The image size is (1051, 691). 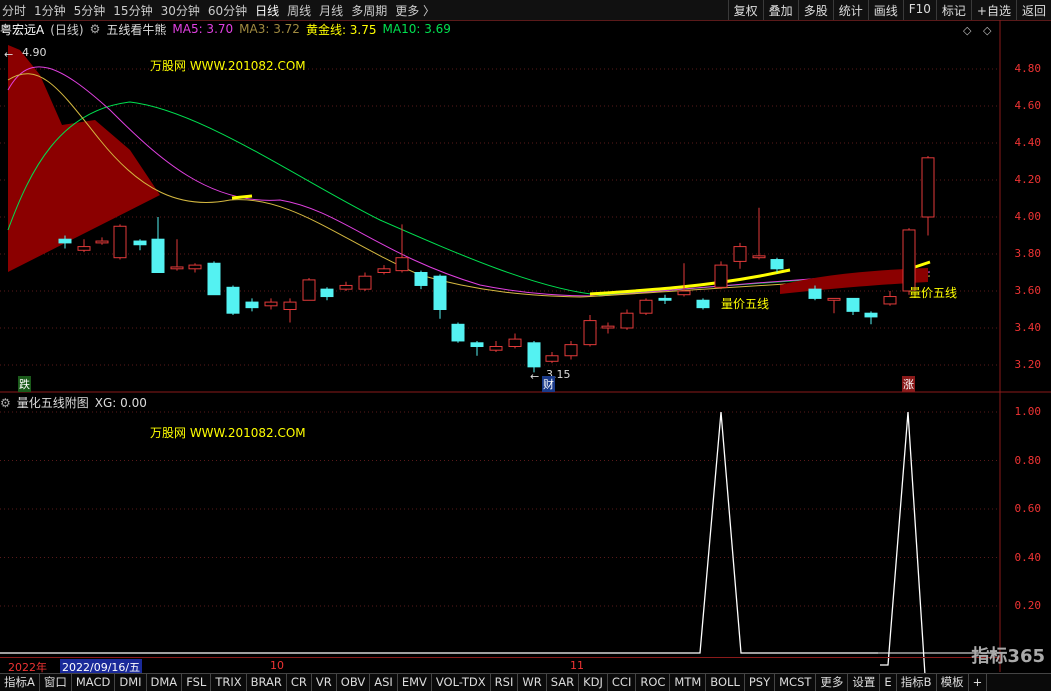 What do you see at coordinates (780, 10) in the screenshot?
I see `toolbar-button-1: 叠加` at bounding box center [780, 10].